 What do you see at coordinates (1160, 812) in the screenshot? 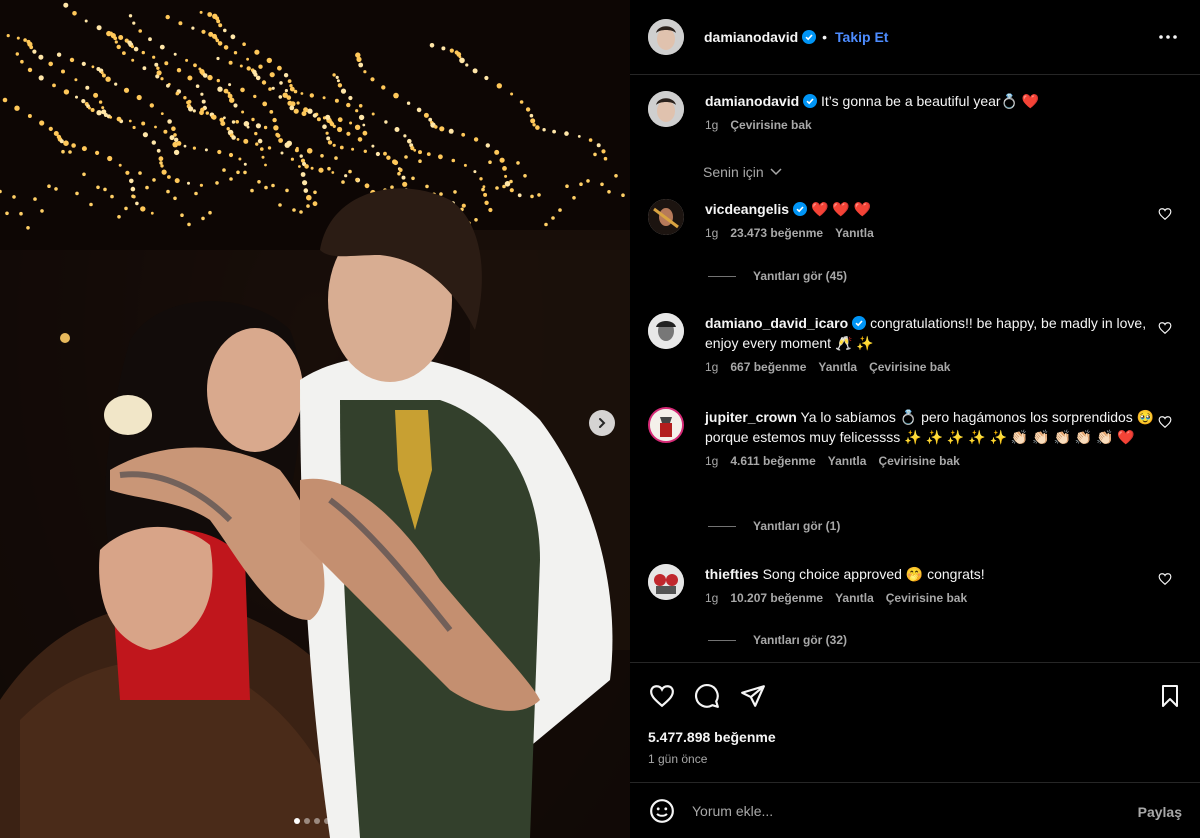
I see `post-comment-button: Paylaş` at bounding box center [1160, 812].